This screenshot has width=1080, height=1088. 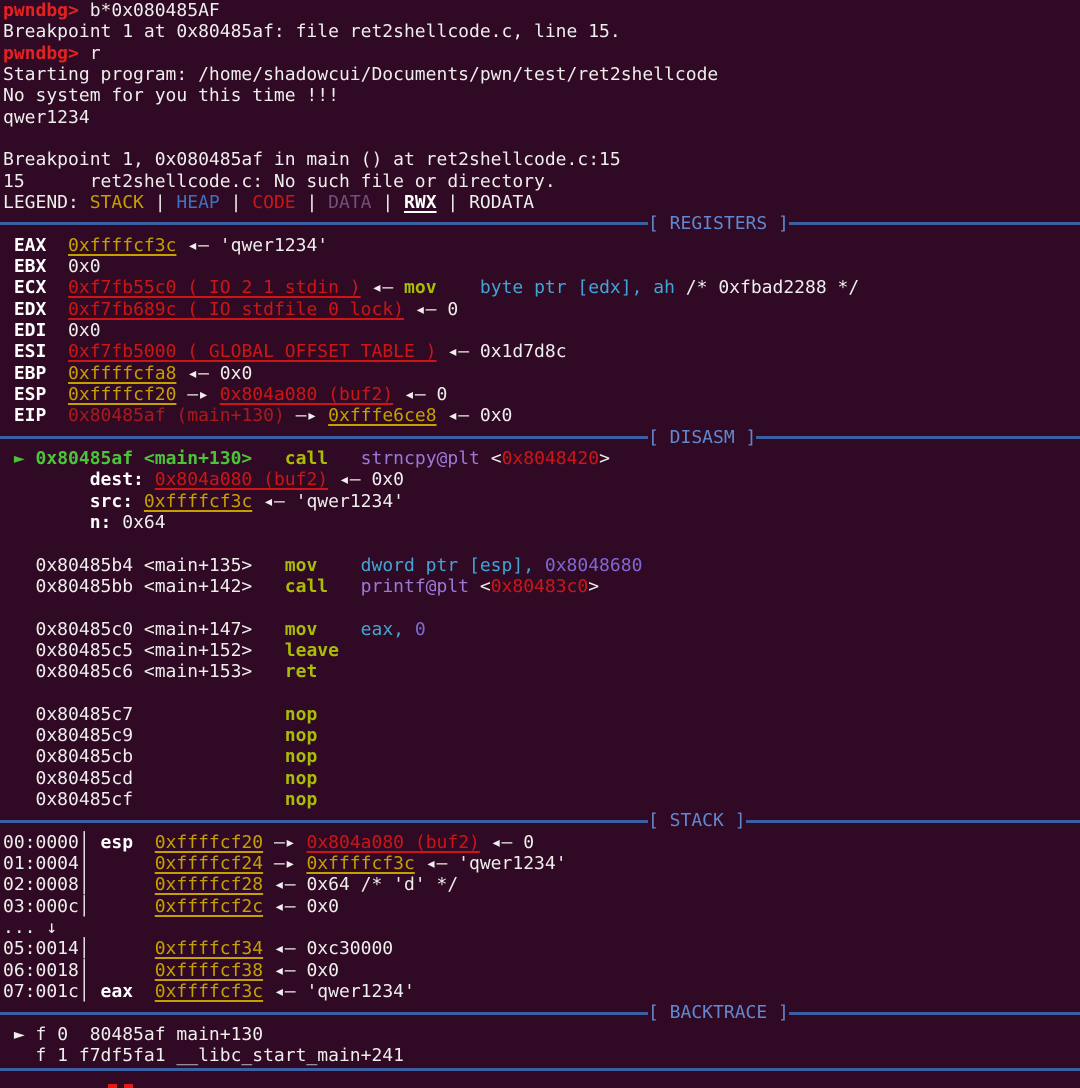 I want to click on call-target: strncpy@plt, so click(x=420, y=458).